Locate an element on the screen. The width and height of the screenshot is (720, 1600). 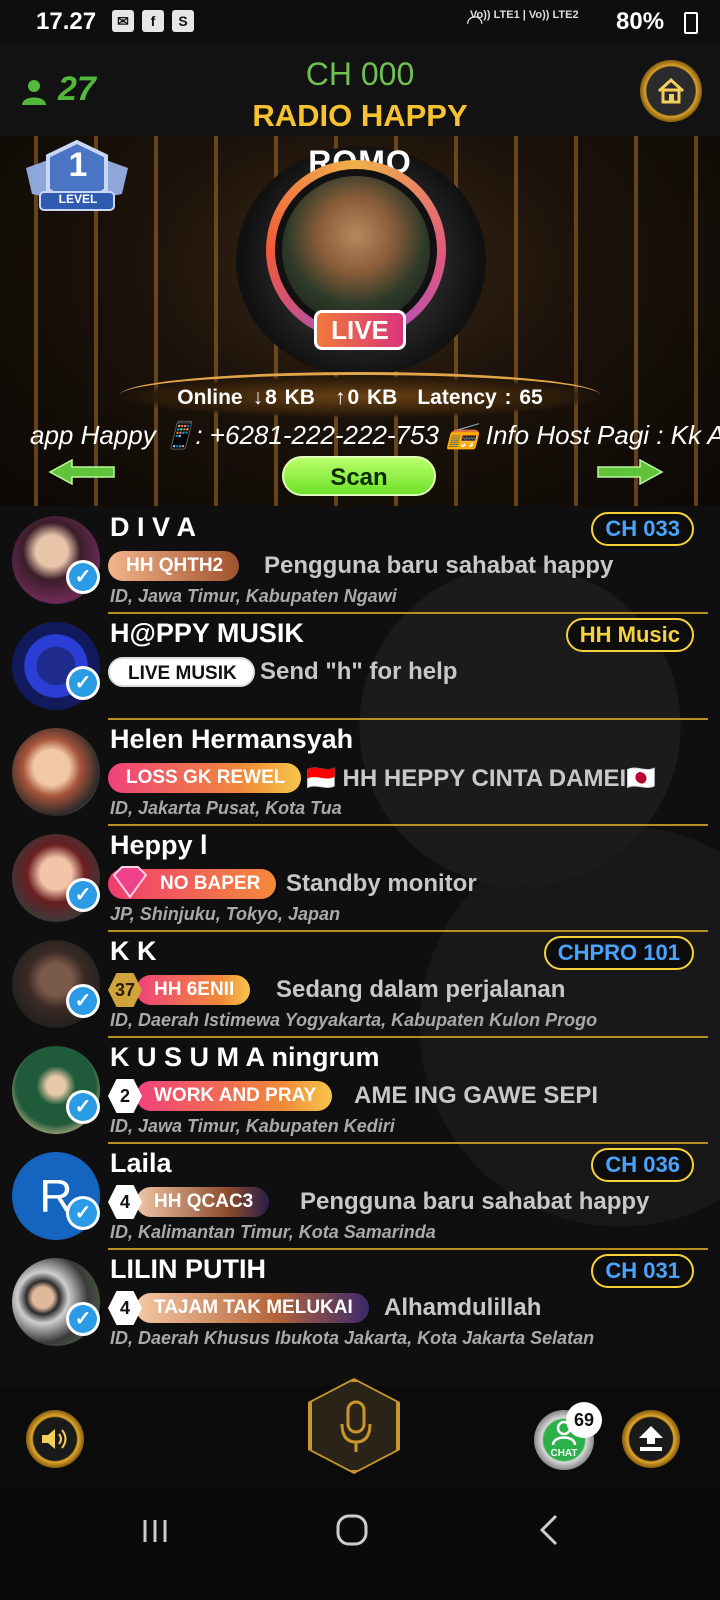
microphone-icon is located at coordinates (356, 1426).